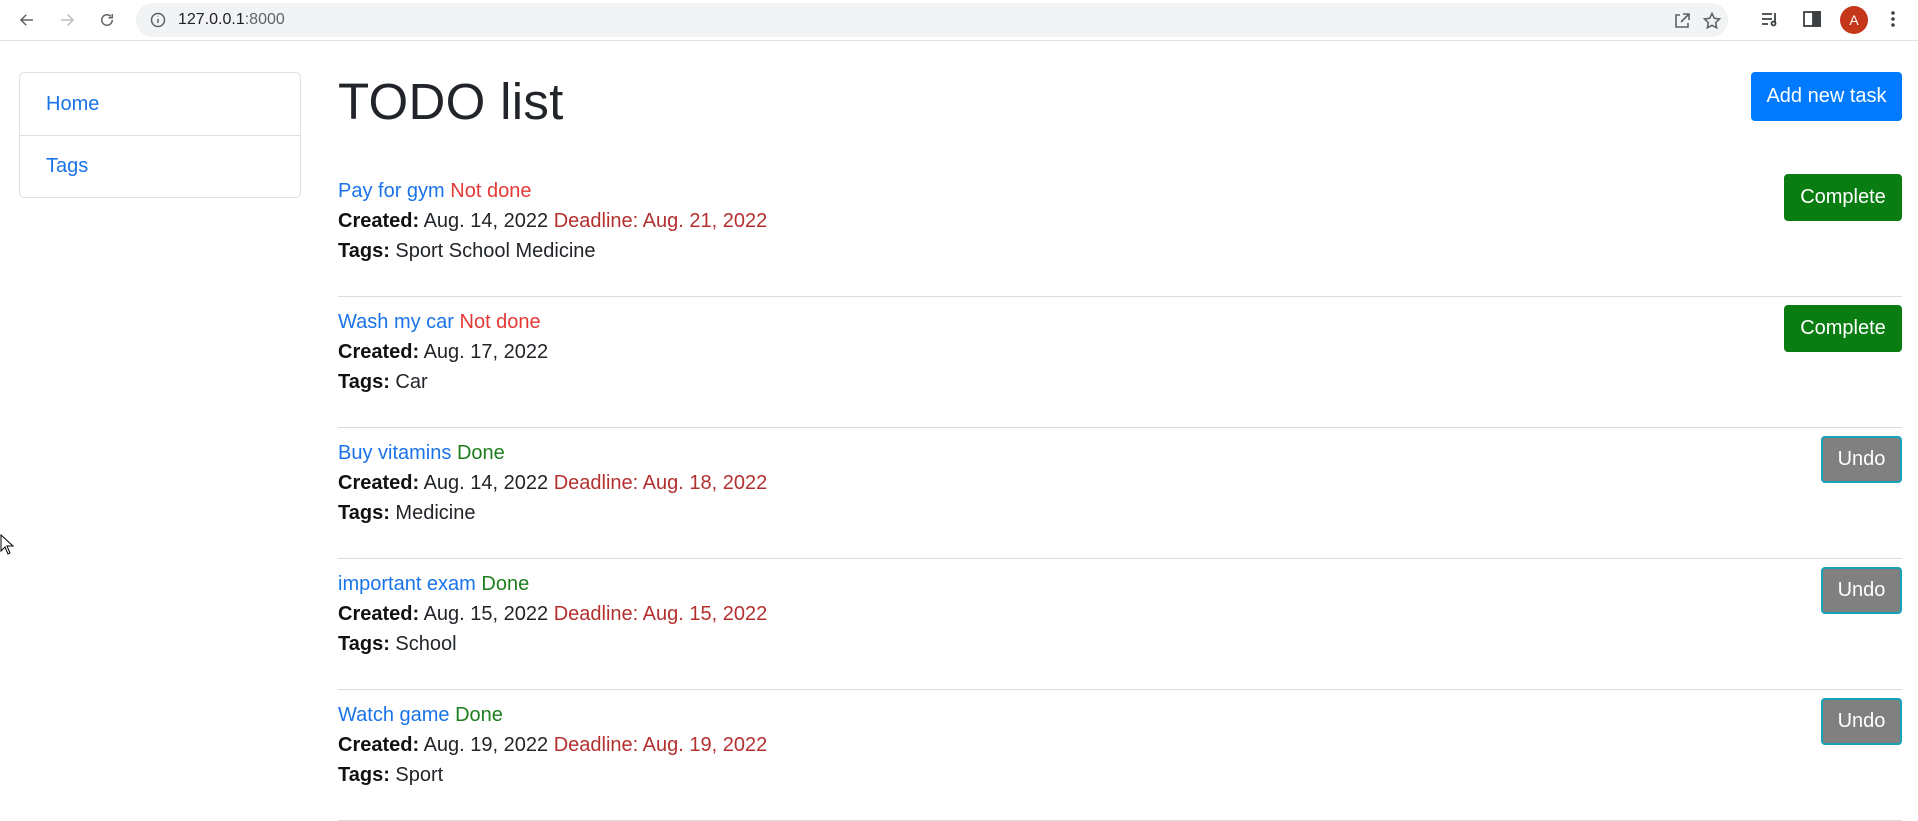 Image resolution: width=1918 pixels, height=821 pixels. What do you see at coordinates (435, 513) in the screenshot?
I see `task-tags: Medicine` at bounding box center [435, 513].